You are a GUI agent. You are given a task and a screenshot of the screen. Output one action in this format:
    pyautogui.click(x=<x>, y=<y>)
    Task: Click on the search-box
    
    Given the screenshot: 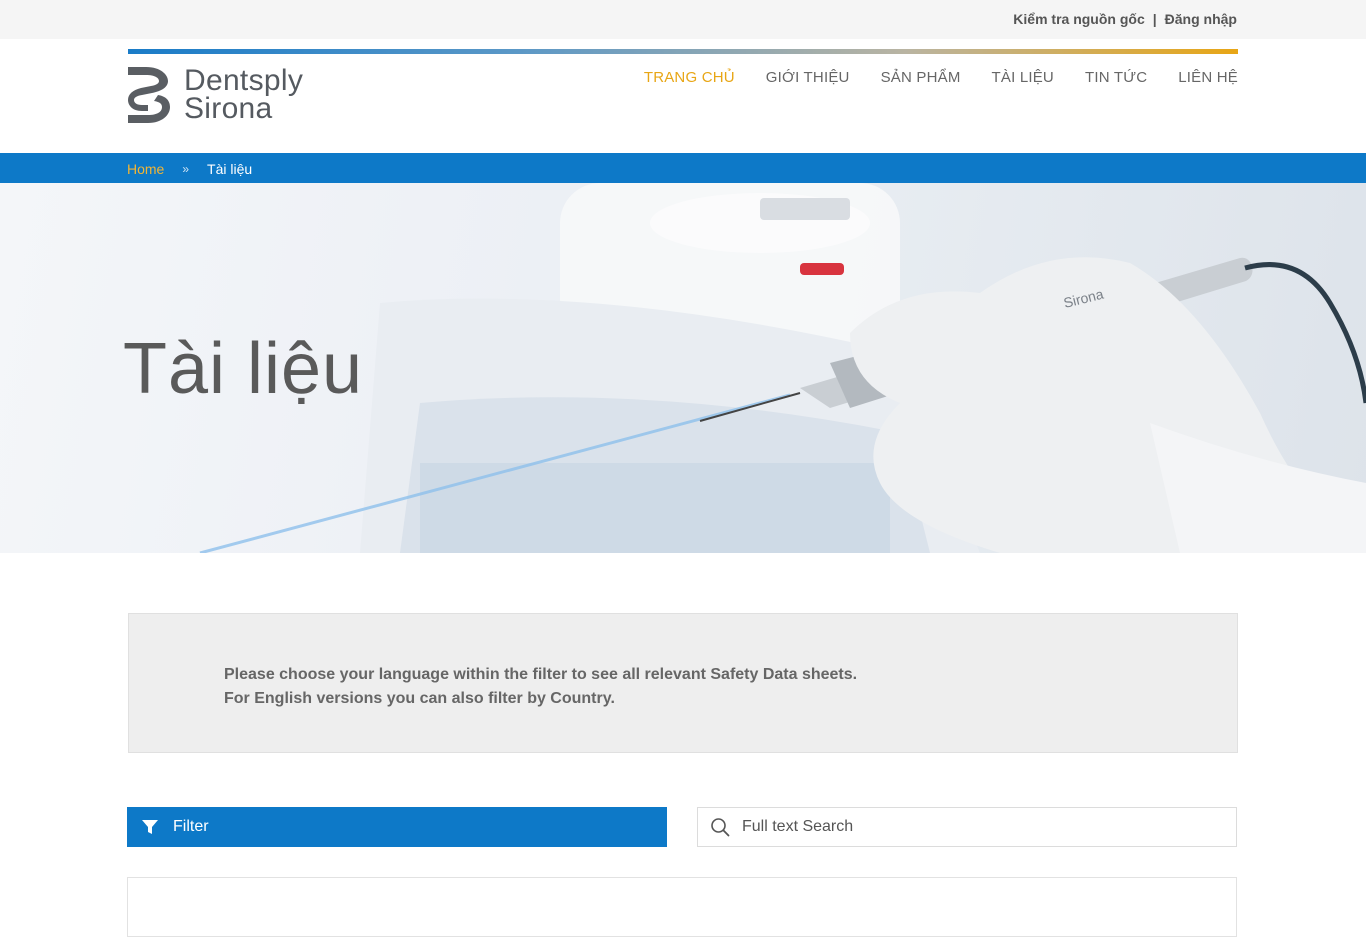 What is the action you would take?
    pyautogui.click(x=967, y=827)
    